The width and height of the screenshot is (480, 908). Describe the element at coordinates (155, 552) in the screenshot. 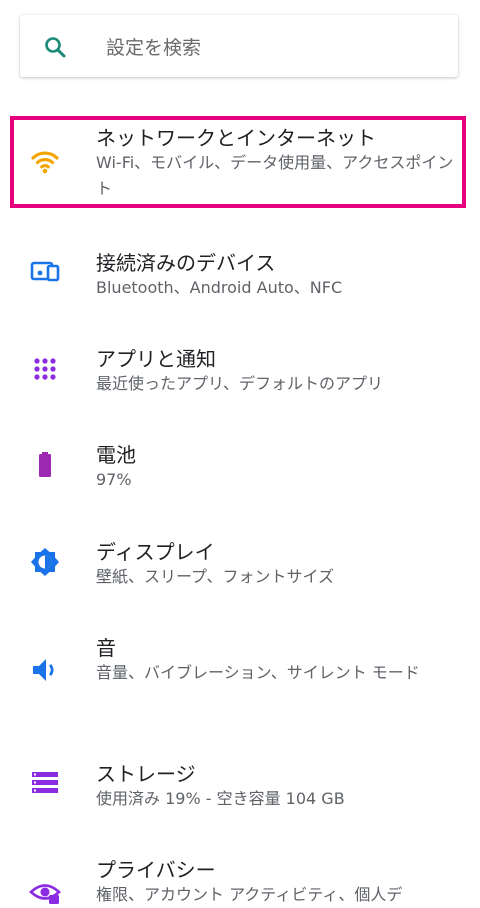

I see `display-title: ディスプレイ` at that location.